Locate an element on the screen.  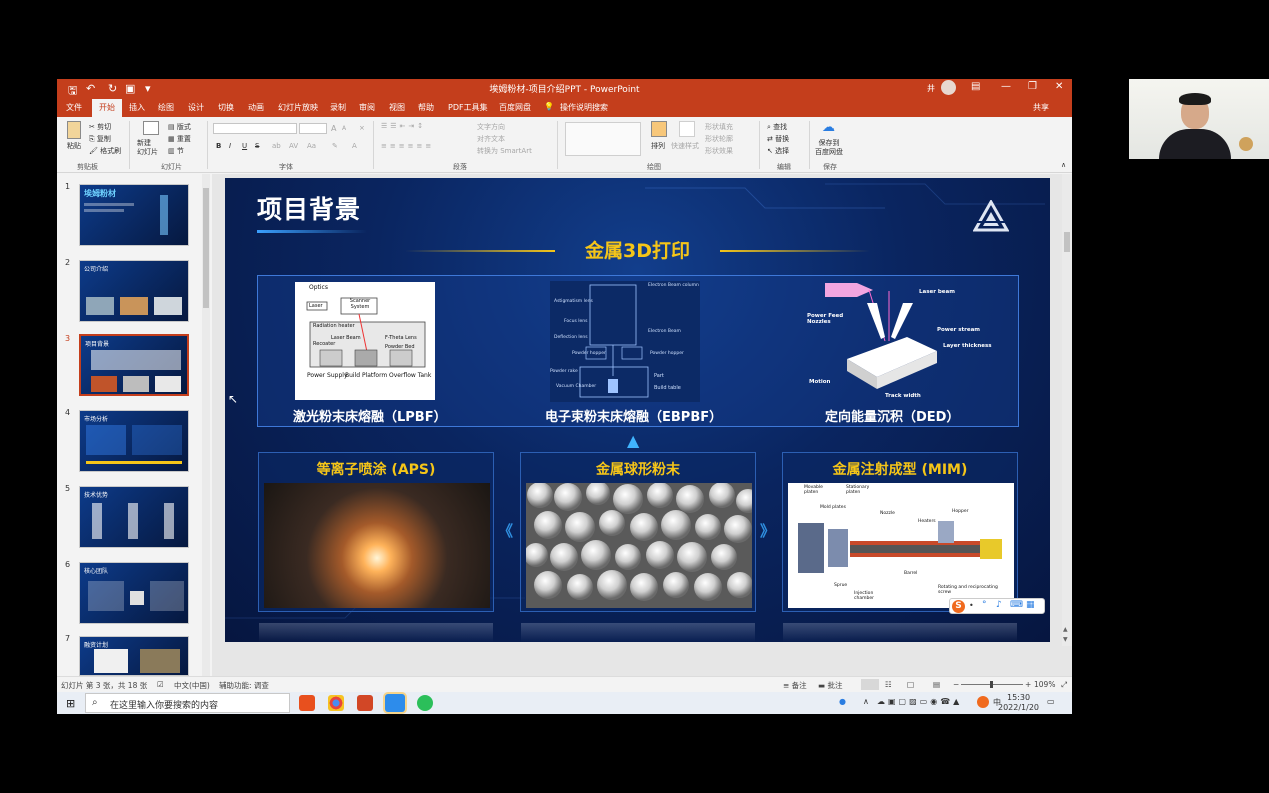
tab-draw: 绘图 is located at coordinates (166, 107).